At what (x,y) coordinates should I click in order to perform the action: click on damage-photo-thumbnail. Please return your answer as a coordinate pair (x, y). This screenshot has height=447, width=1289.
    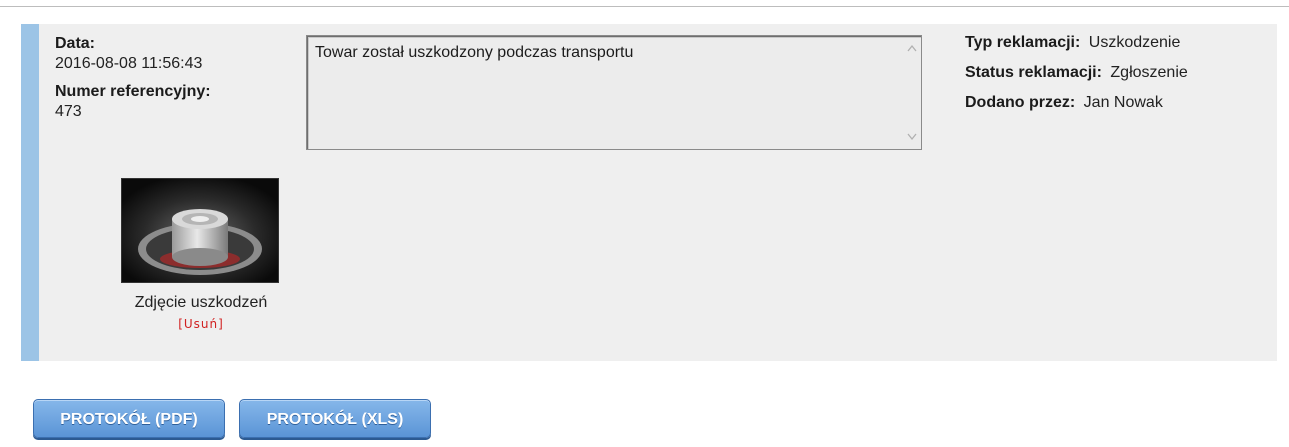
    Looking at the image, I should click on (200, 230).